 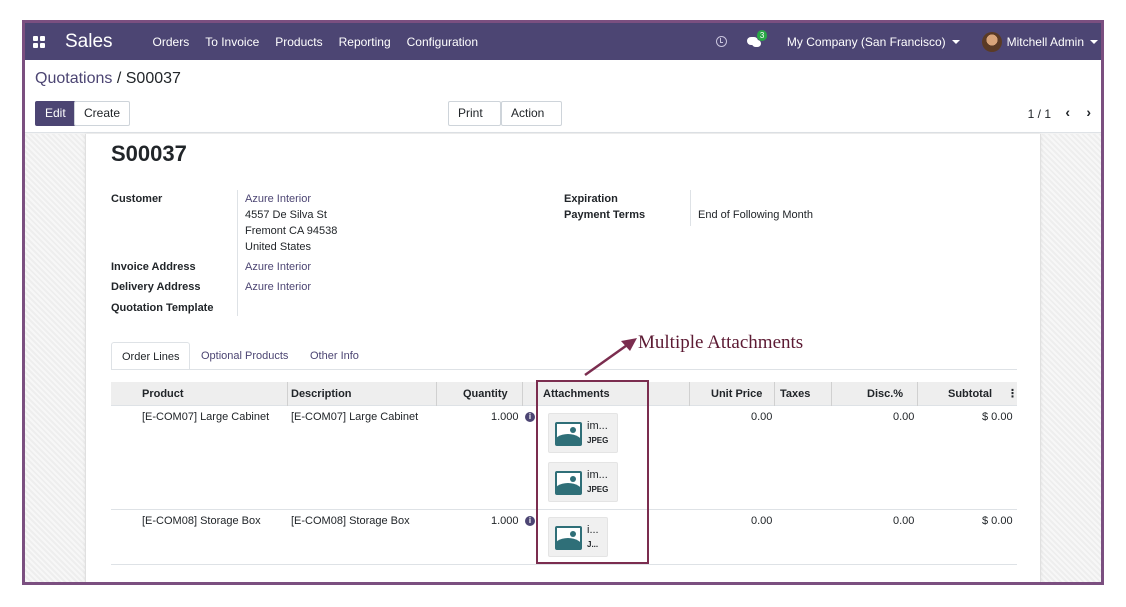 I want to click on action-label: Action, so click(x=528, y=113).